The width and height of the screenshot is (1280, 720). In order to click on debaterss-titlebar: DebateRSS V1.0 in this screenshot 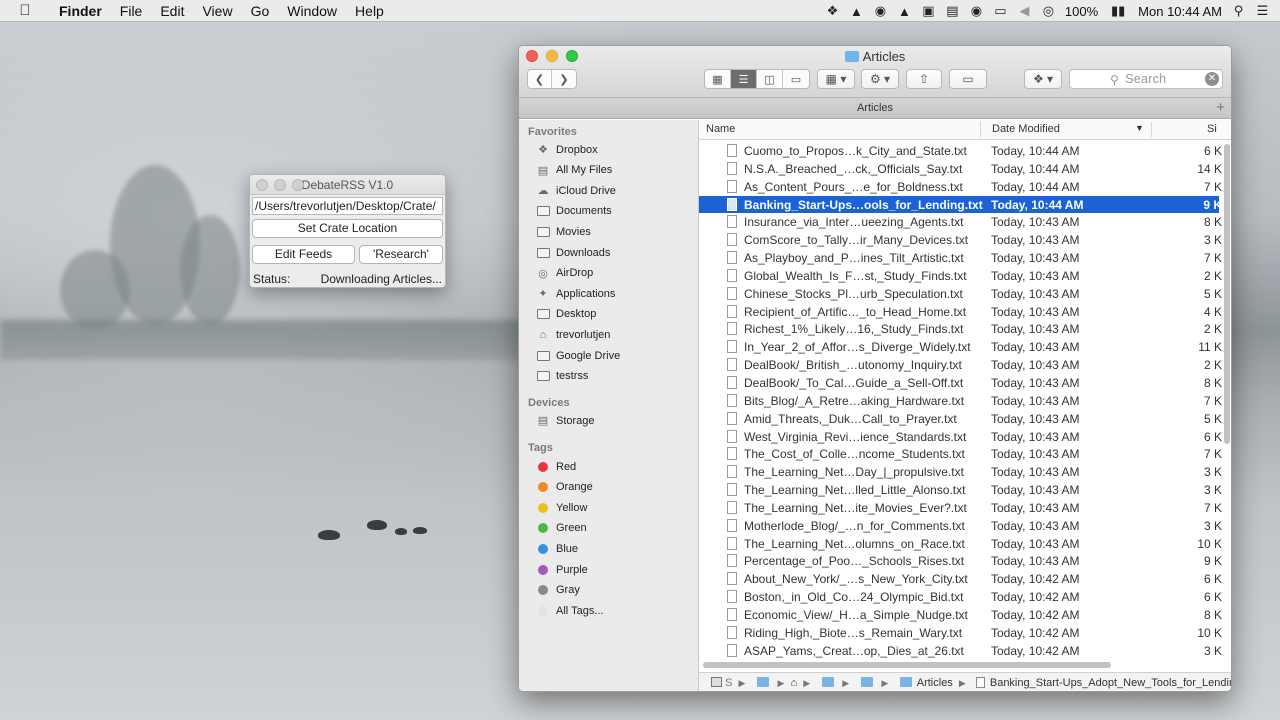, I will do `click(347, 185)`.